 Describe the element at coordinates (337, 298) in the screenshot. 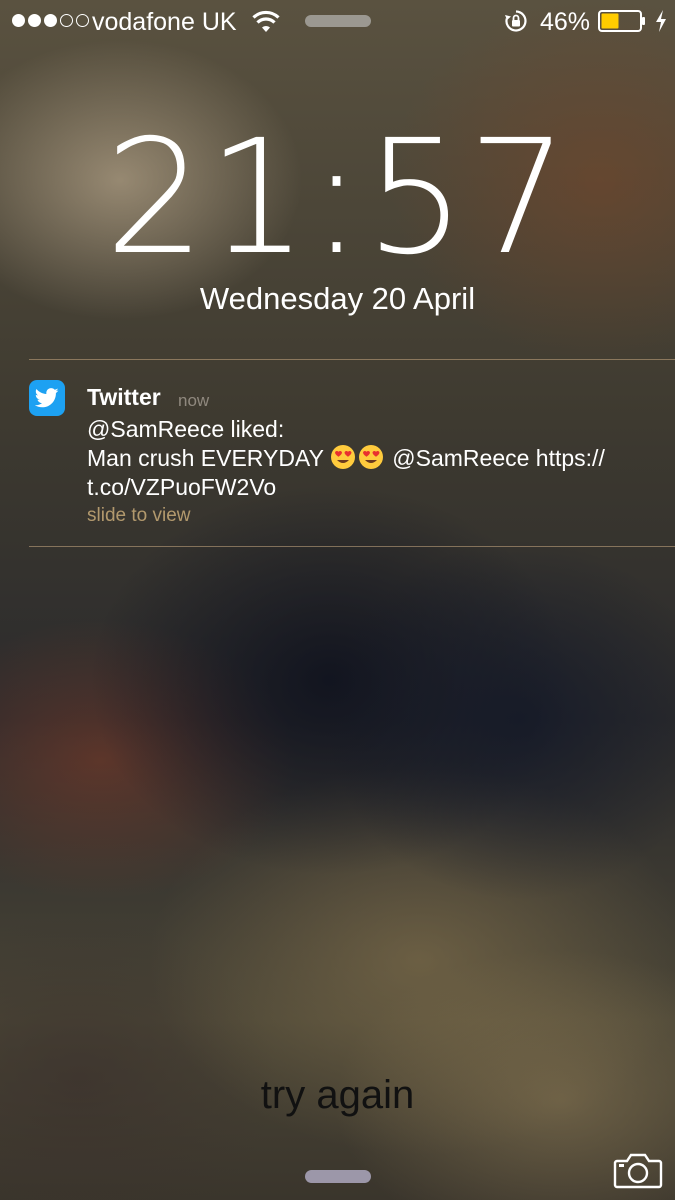

I see `lock-screen-date: Wednesday 20 April` at that location.